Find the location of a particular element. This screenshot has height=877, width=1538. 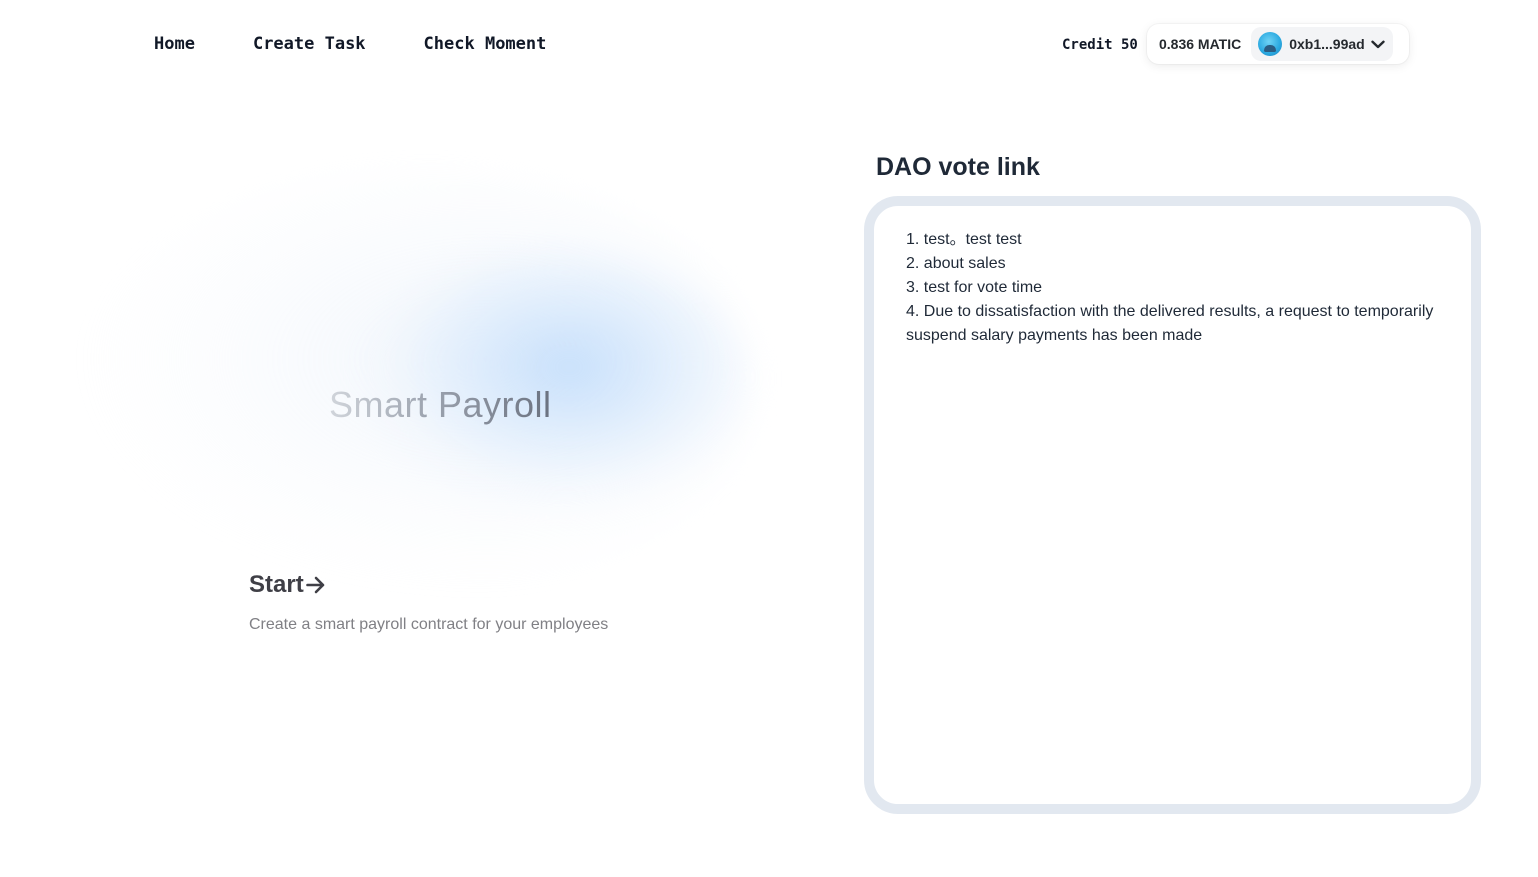

top-nav: Home Create Task Check Moment is located at coordinates (350, 44).